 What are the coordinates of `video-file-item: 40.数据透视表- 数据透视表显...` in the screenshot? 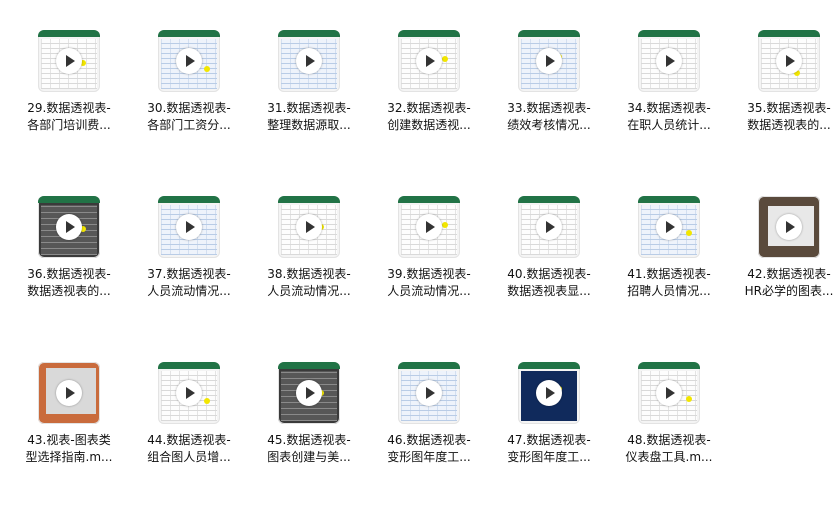 It's located at (549, 271).